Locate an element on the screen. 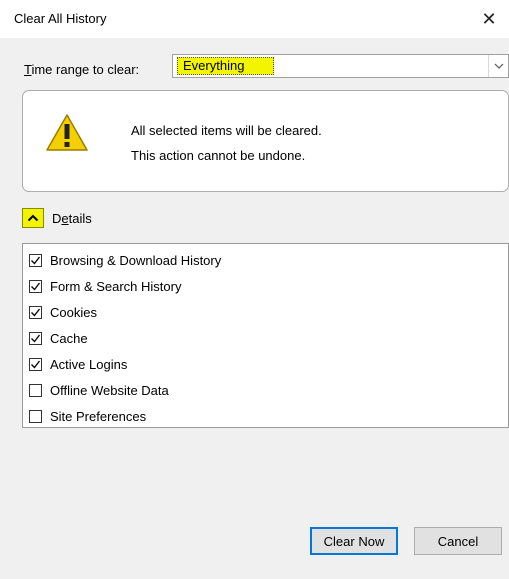 Image resolution: width=509 pixels, height=579 pixels. chevron-down-icon is located at coordinates (498, 66).